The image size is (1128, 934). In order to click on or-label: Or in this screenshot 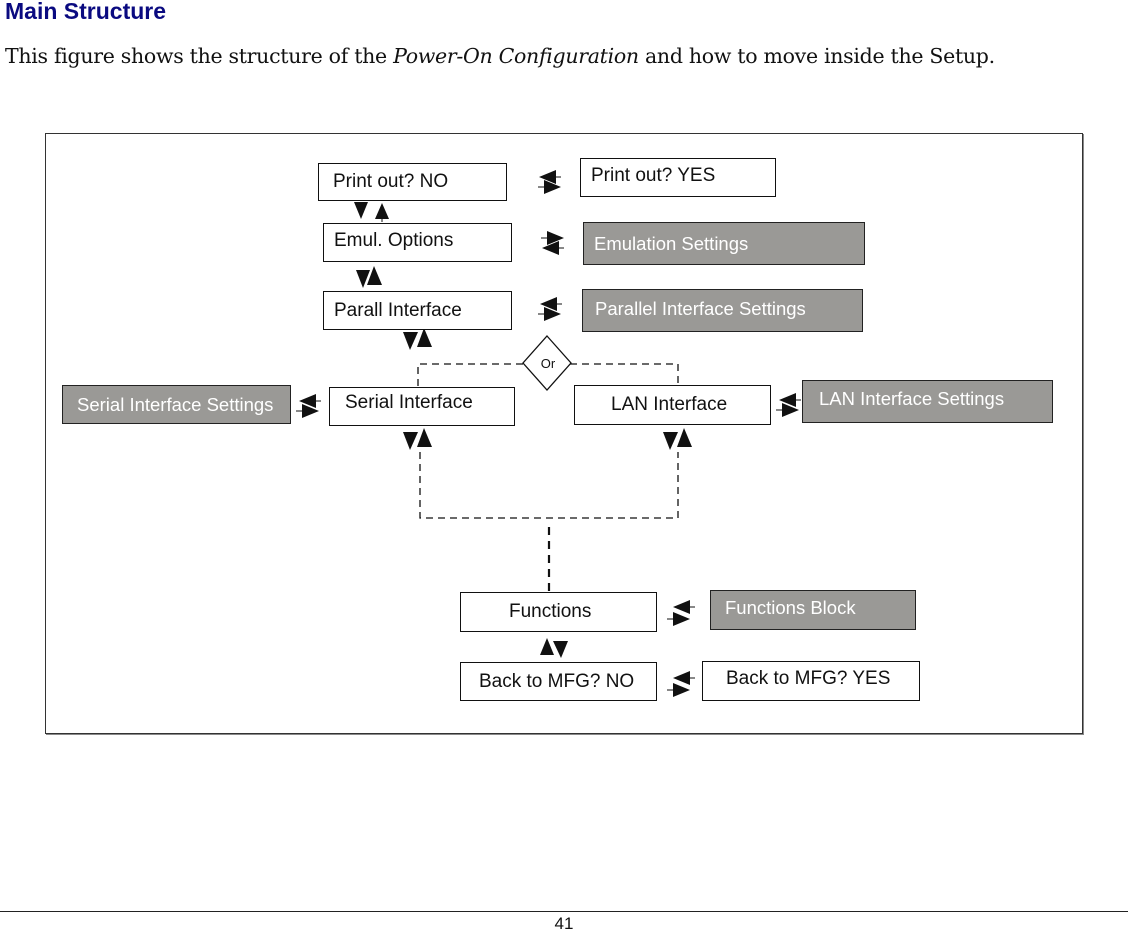, I will do `click(548, 363)`.